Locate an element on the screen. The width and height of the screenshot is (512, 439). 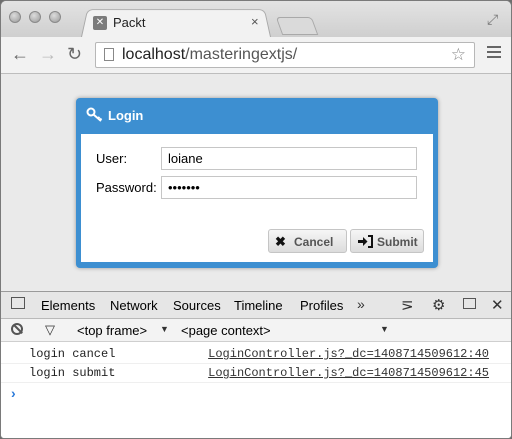
log-source-link: LoginController.js?_dc=1408714509612:40 is located at coordinates (348, 354).